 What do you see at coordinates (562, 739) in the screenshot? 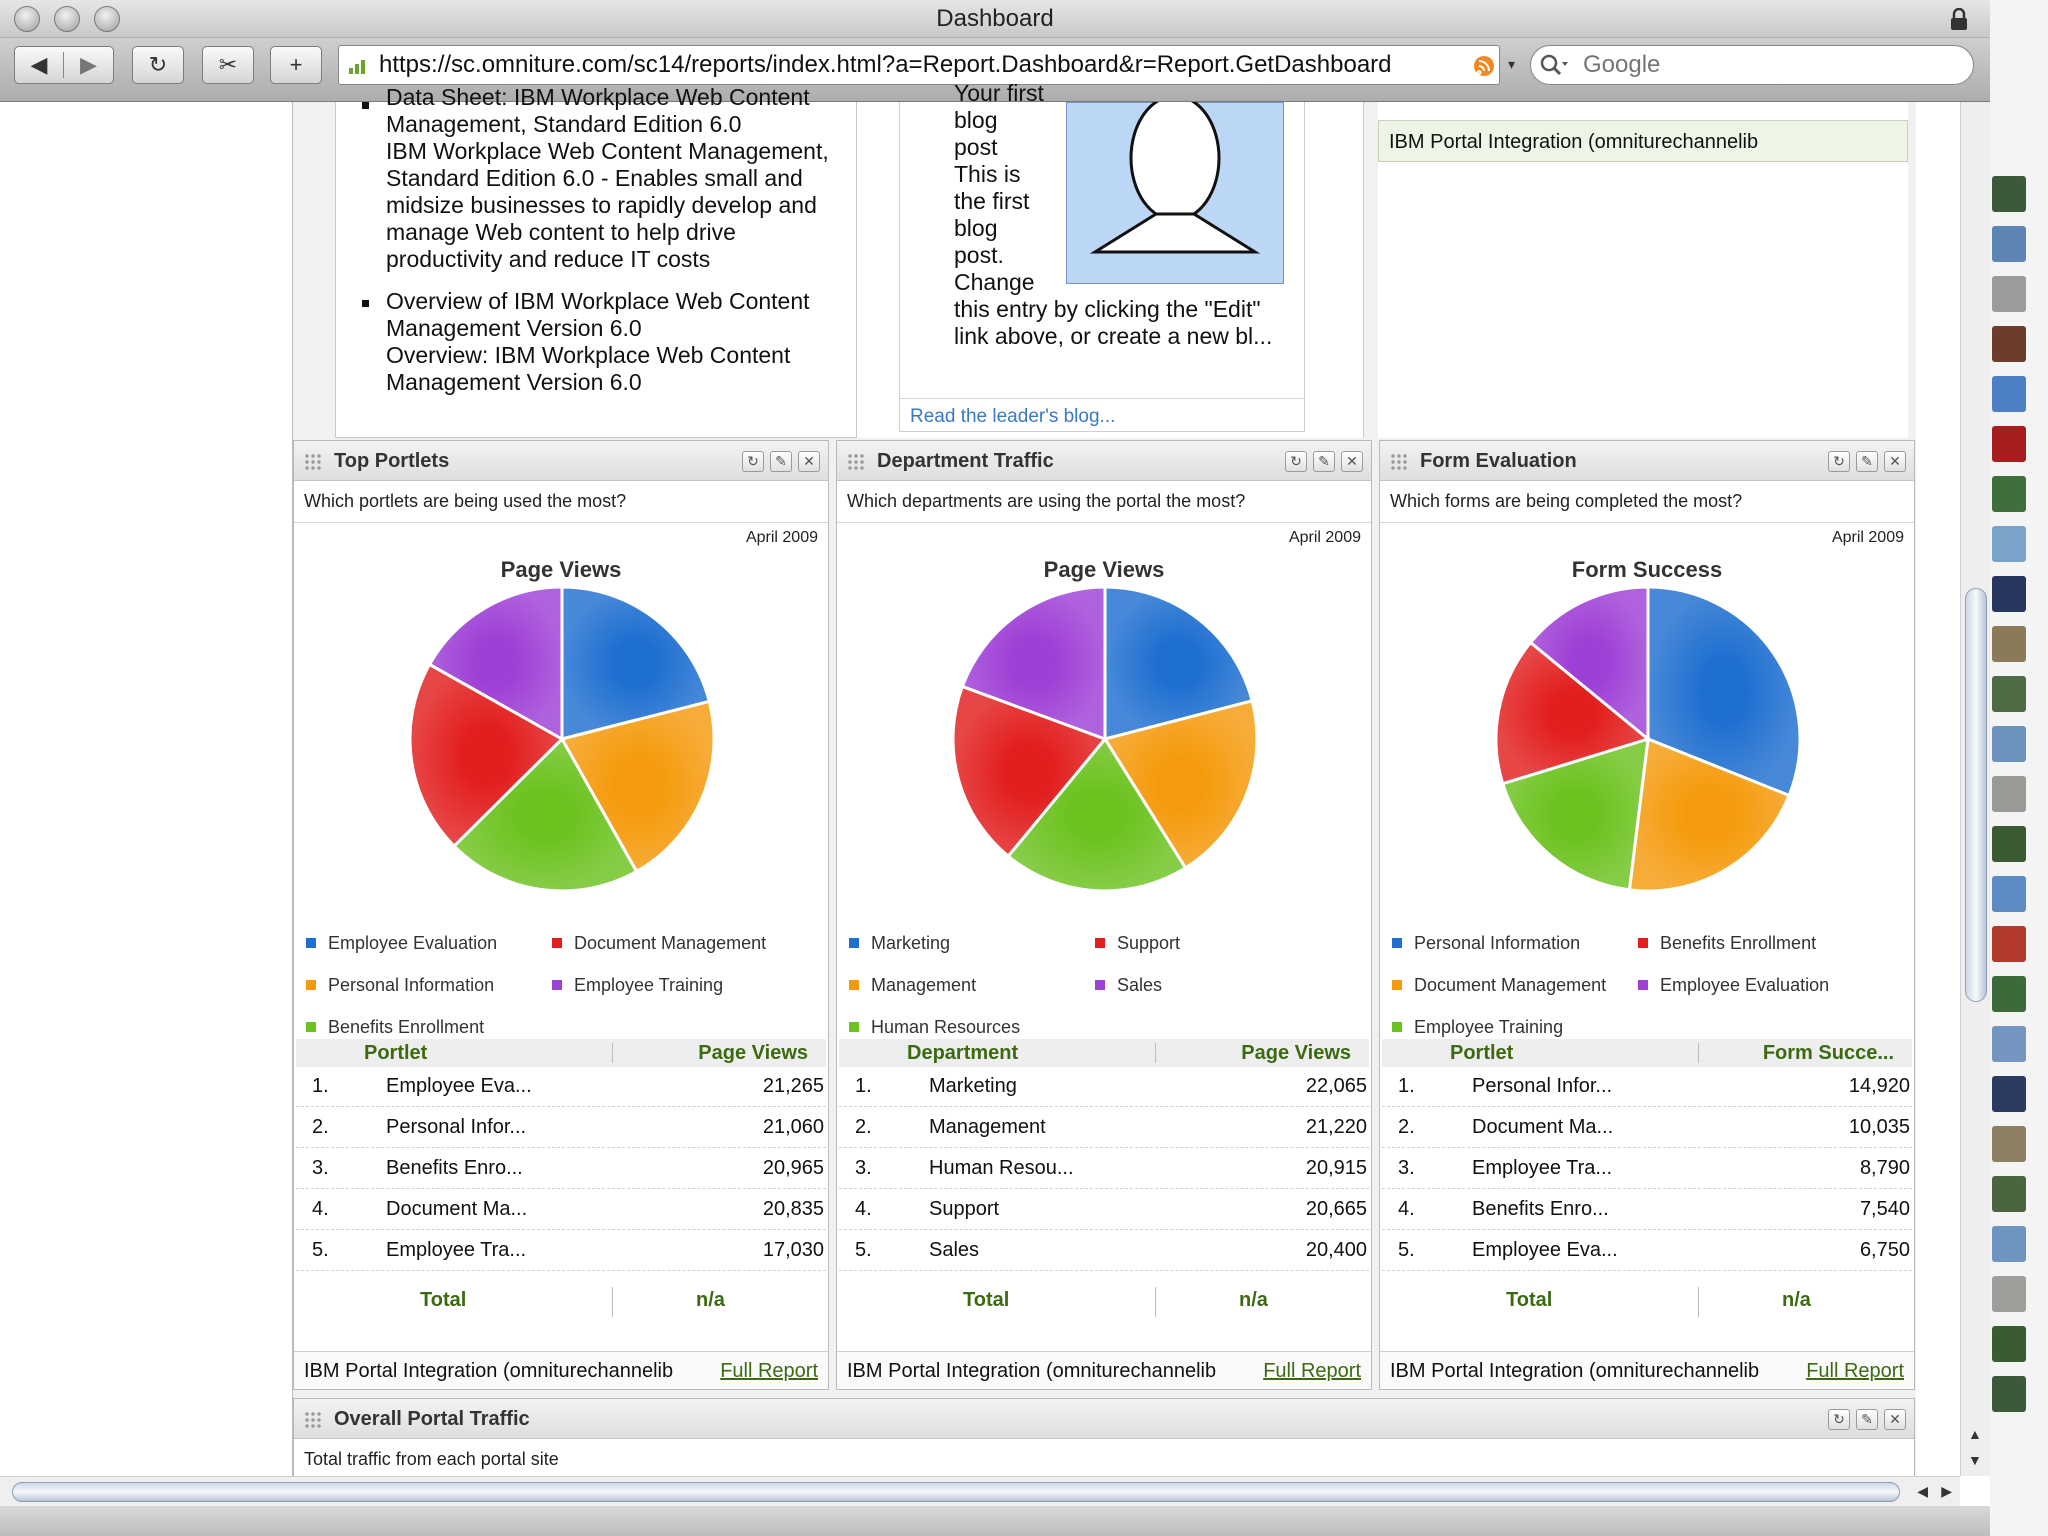
I see `pie-chart` at bounding box center [562, 739].